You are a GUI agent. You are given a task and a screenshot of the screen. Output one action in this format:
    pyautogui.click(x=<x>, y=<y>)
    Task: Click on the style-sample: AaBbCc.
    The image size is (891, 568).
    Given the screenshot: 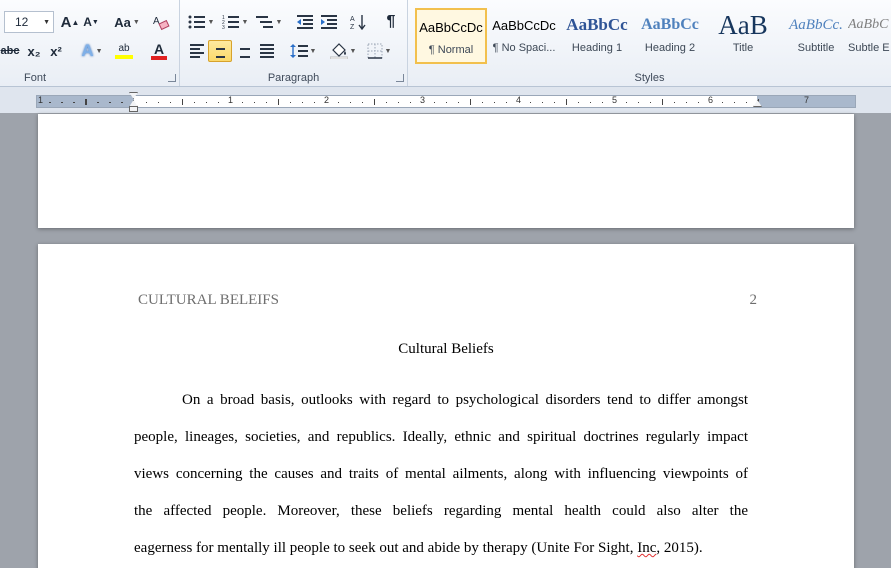 What is the action you would take?
    pyautogui.click(x=816, y=24)
    